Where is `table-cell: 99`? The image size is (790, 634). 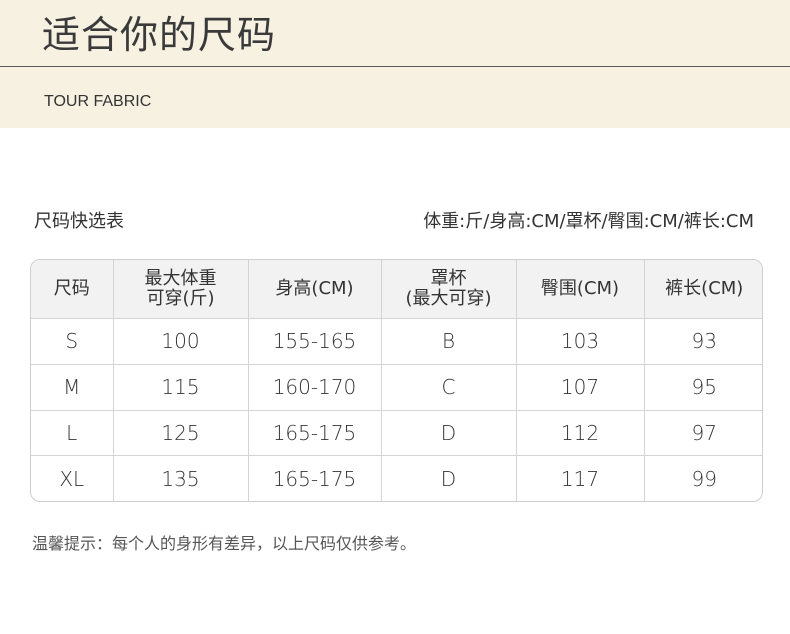 table-cell: 99 is located at coordinates (704, 478).